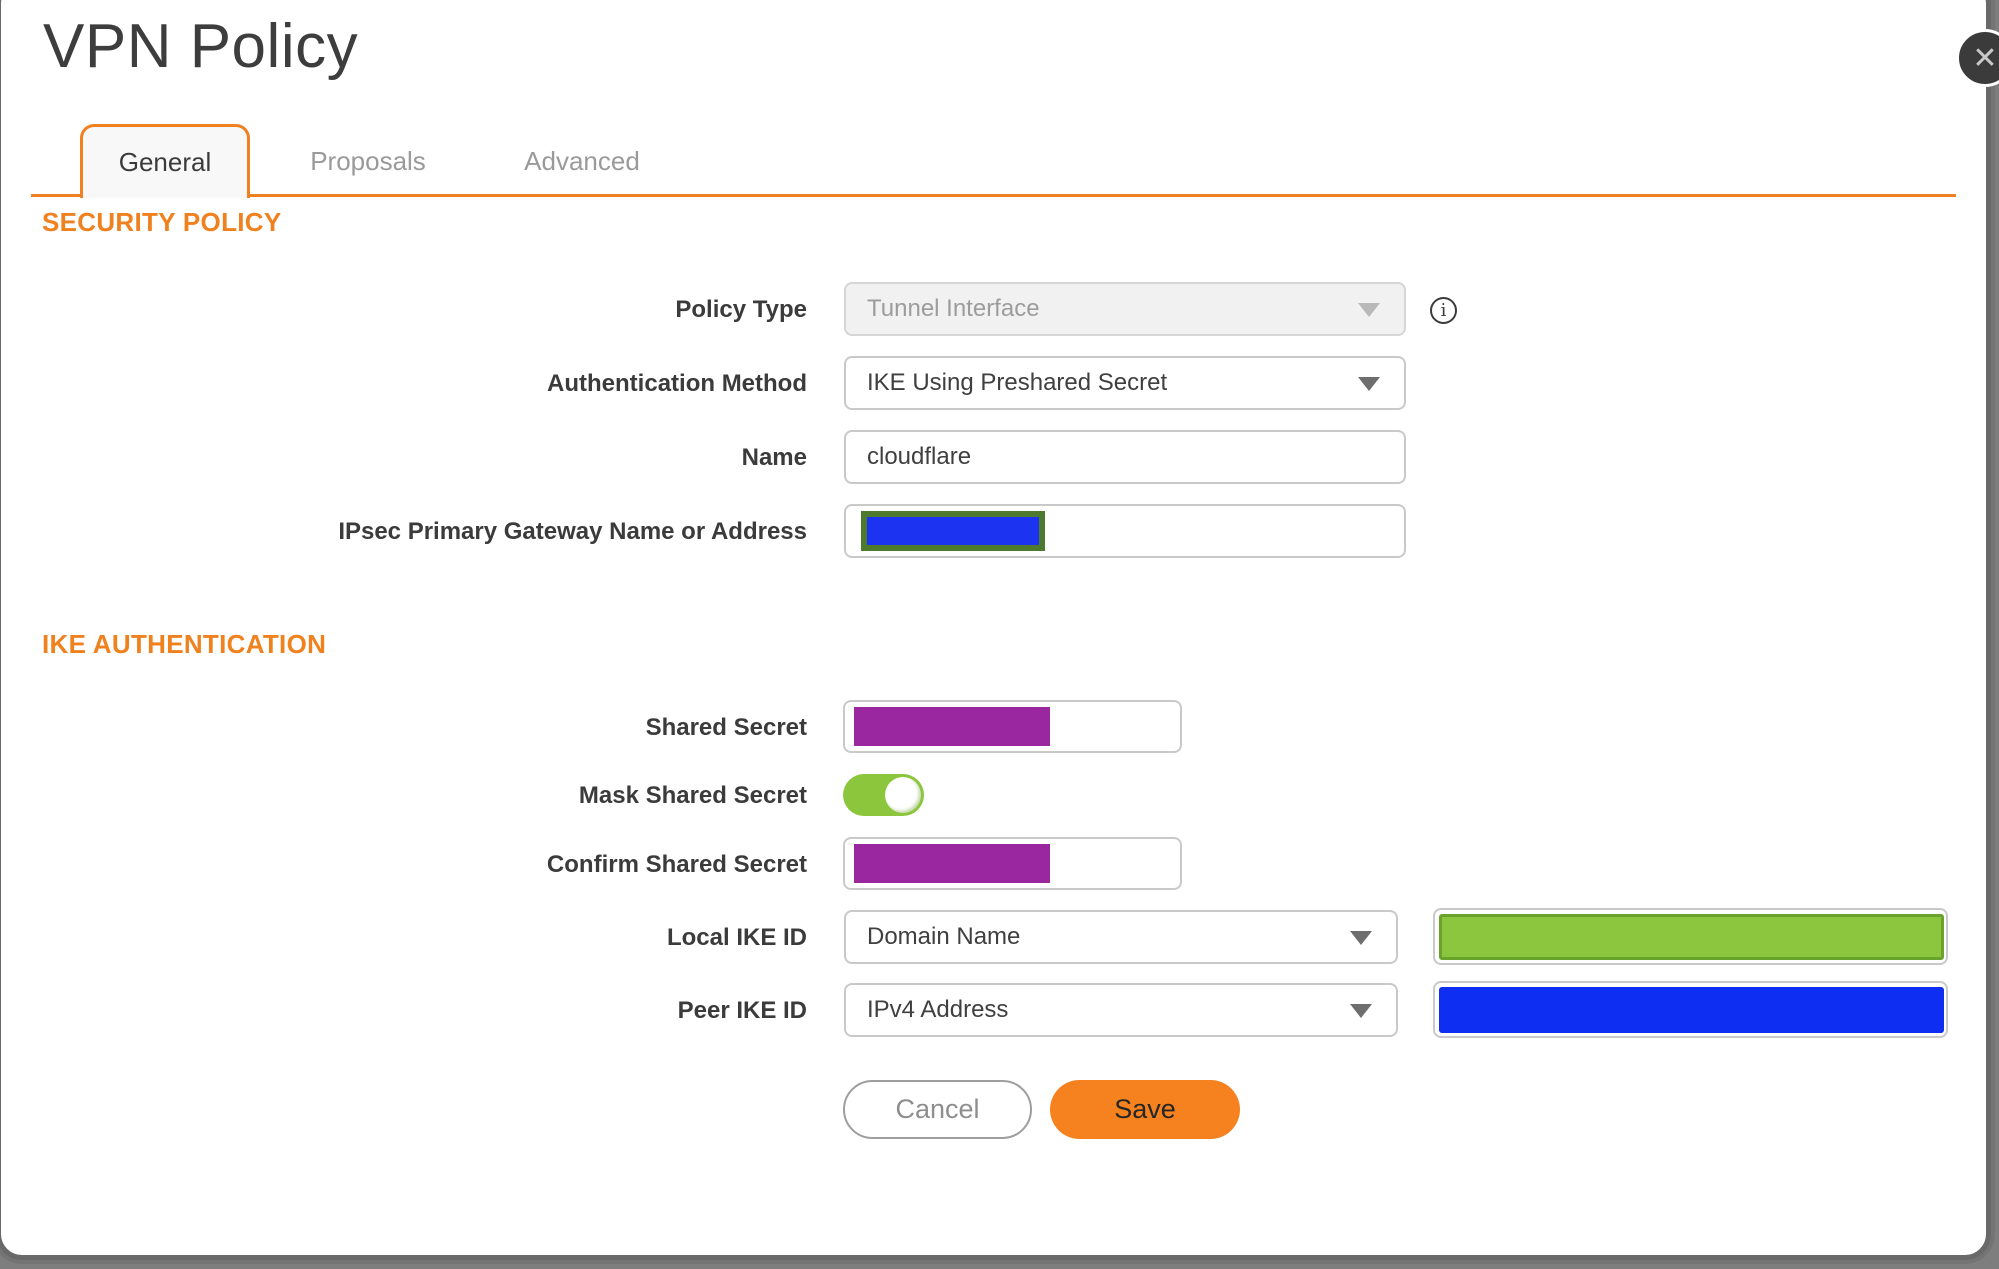  What do you see at coordinates (726, 727) in the screenshot?
I see `shared-secret-label: Shared Secret` at bounding box center [726, 727].